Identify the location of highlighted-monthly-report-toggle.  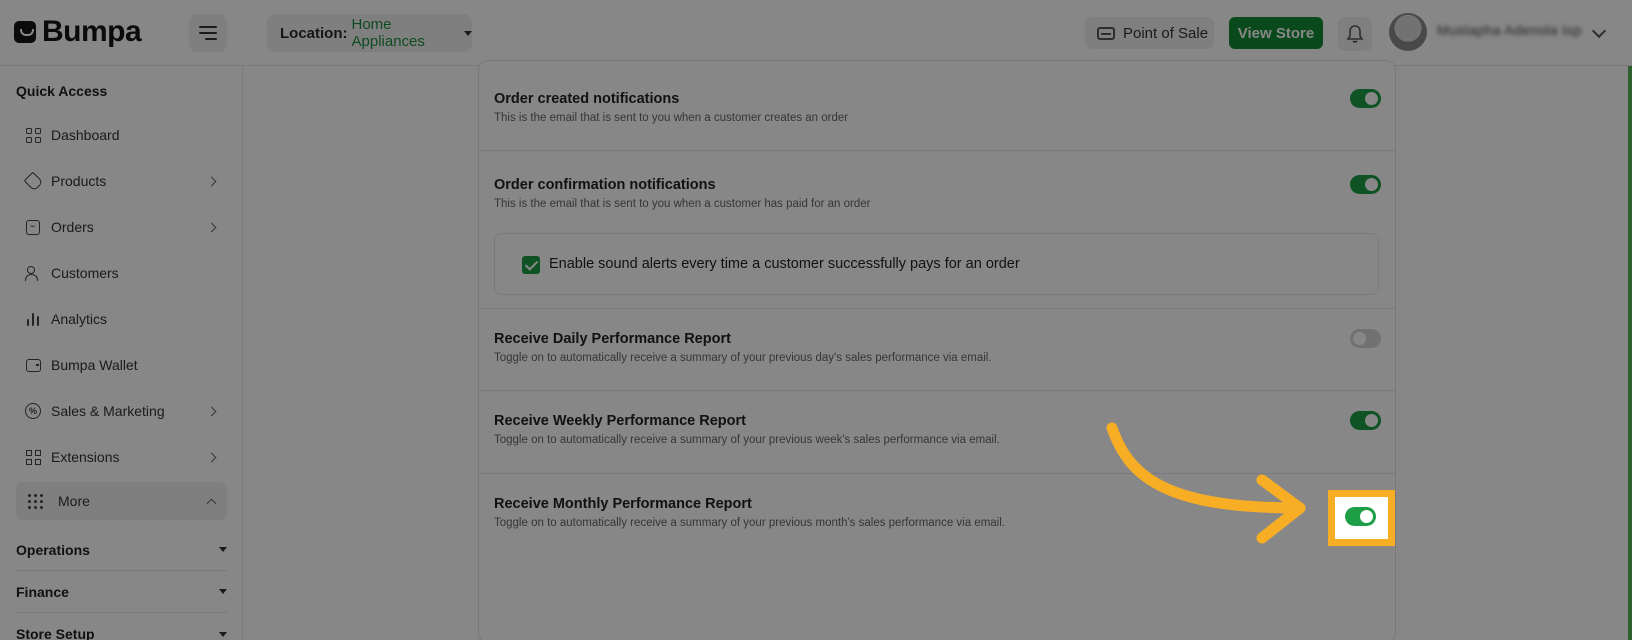
(1361, 518).